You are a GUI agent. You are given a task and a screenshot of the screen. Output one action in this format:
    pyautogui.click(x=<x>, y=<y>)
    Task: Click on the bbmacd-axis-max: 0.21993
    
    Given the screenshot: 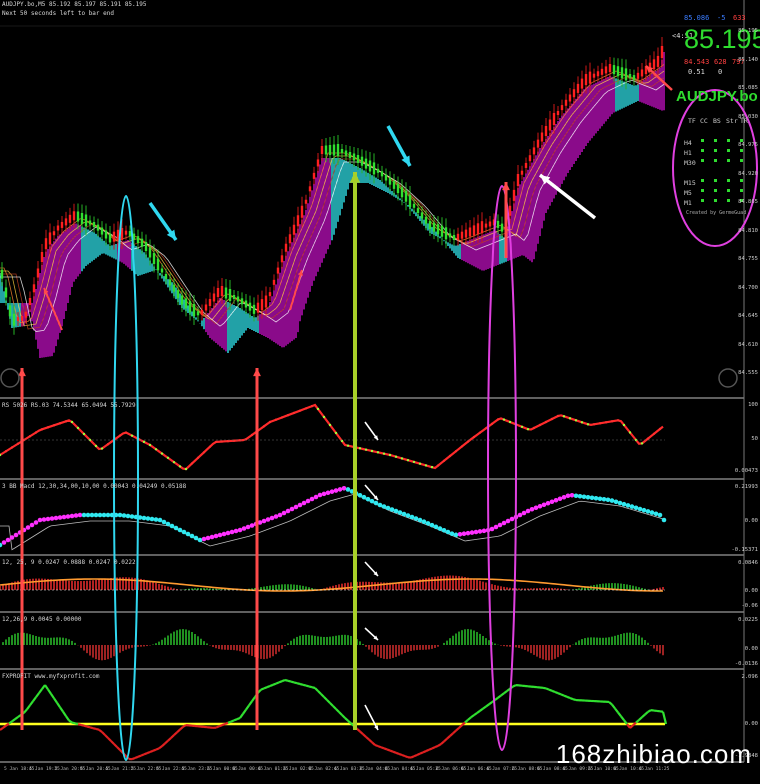 What is the action you would take?
    pyautogui.click(x=746, y=487)
    